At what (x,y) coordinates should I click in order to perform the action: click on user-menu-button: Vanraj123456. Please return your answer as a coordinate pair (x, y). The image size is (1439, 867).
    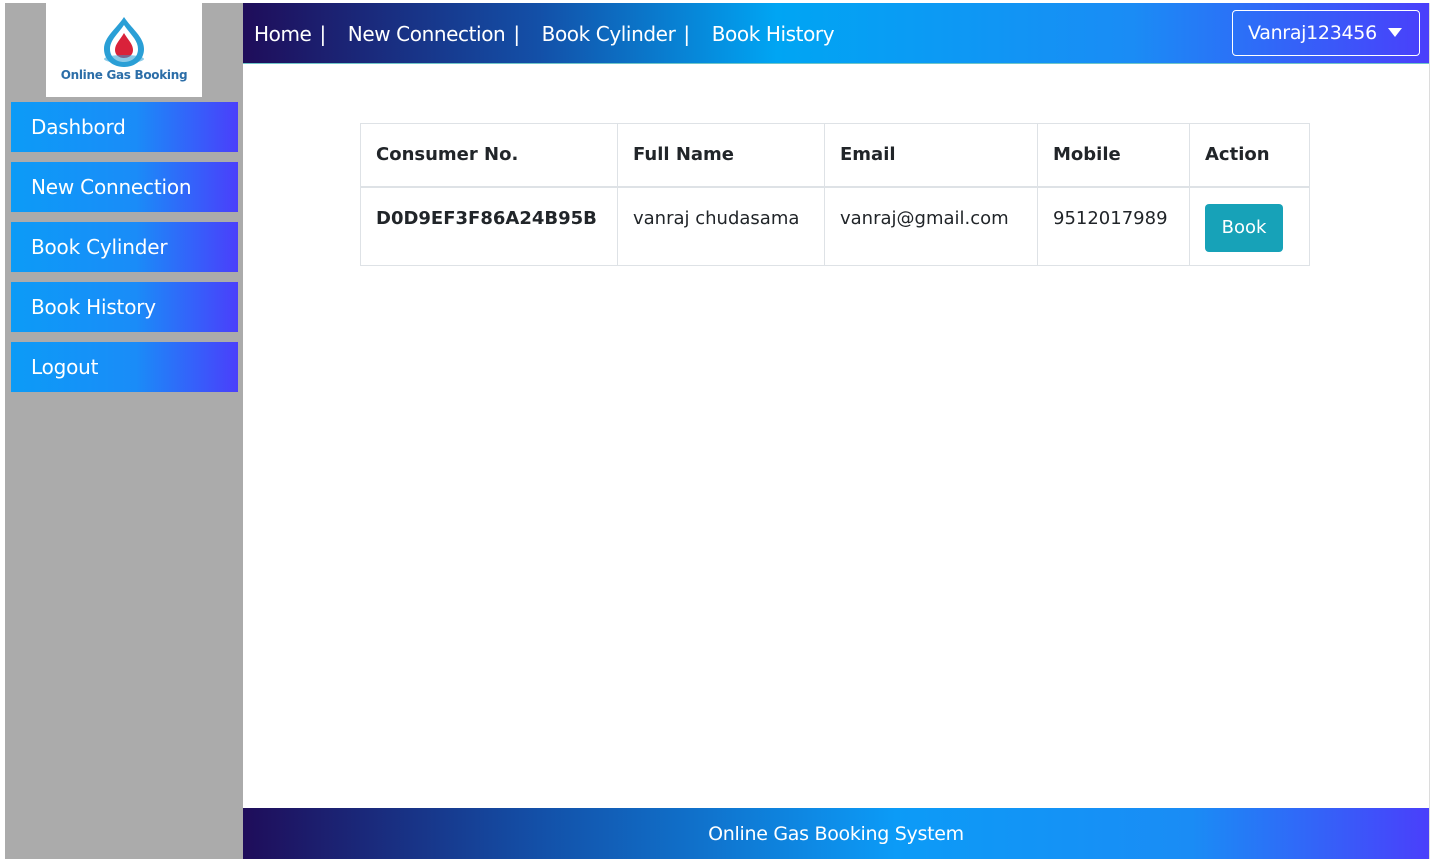
    Looking at the image, I should click on (1326, 33).